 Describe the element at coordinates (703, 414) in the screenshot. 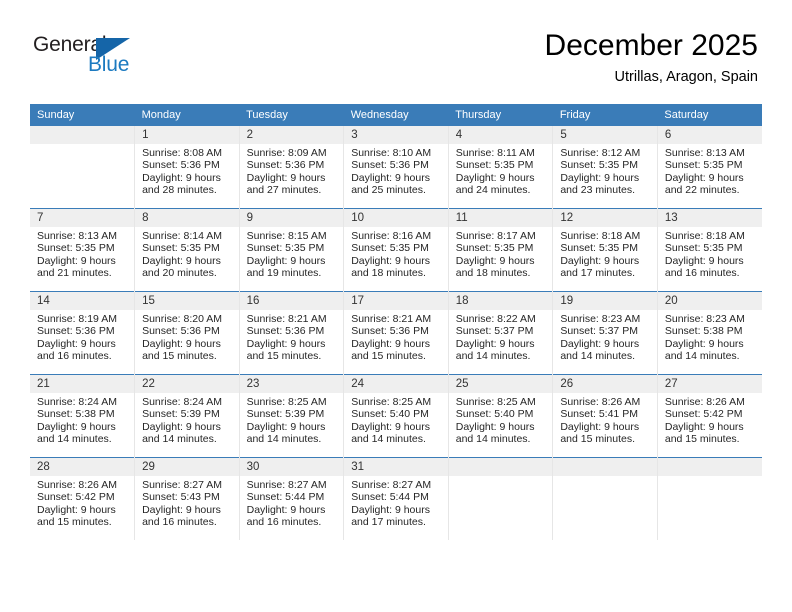

I see `sunset-time: Sunset: 5:42 PM` at that location.